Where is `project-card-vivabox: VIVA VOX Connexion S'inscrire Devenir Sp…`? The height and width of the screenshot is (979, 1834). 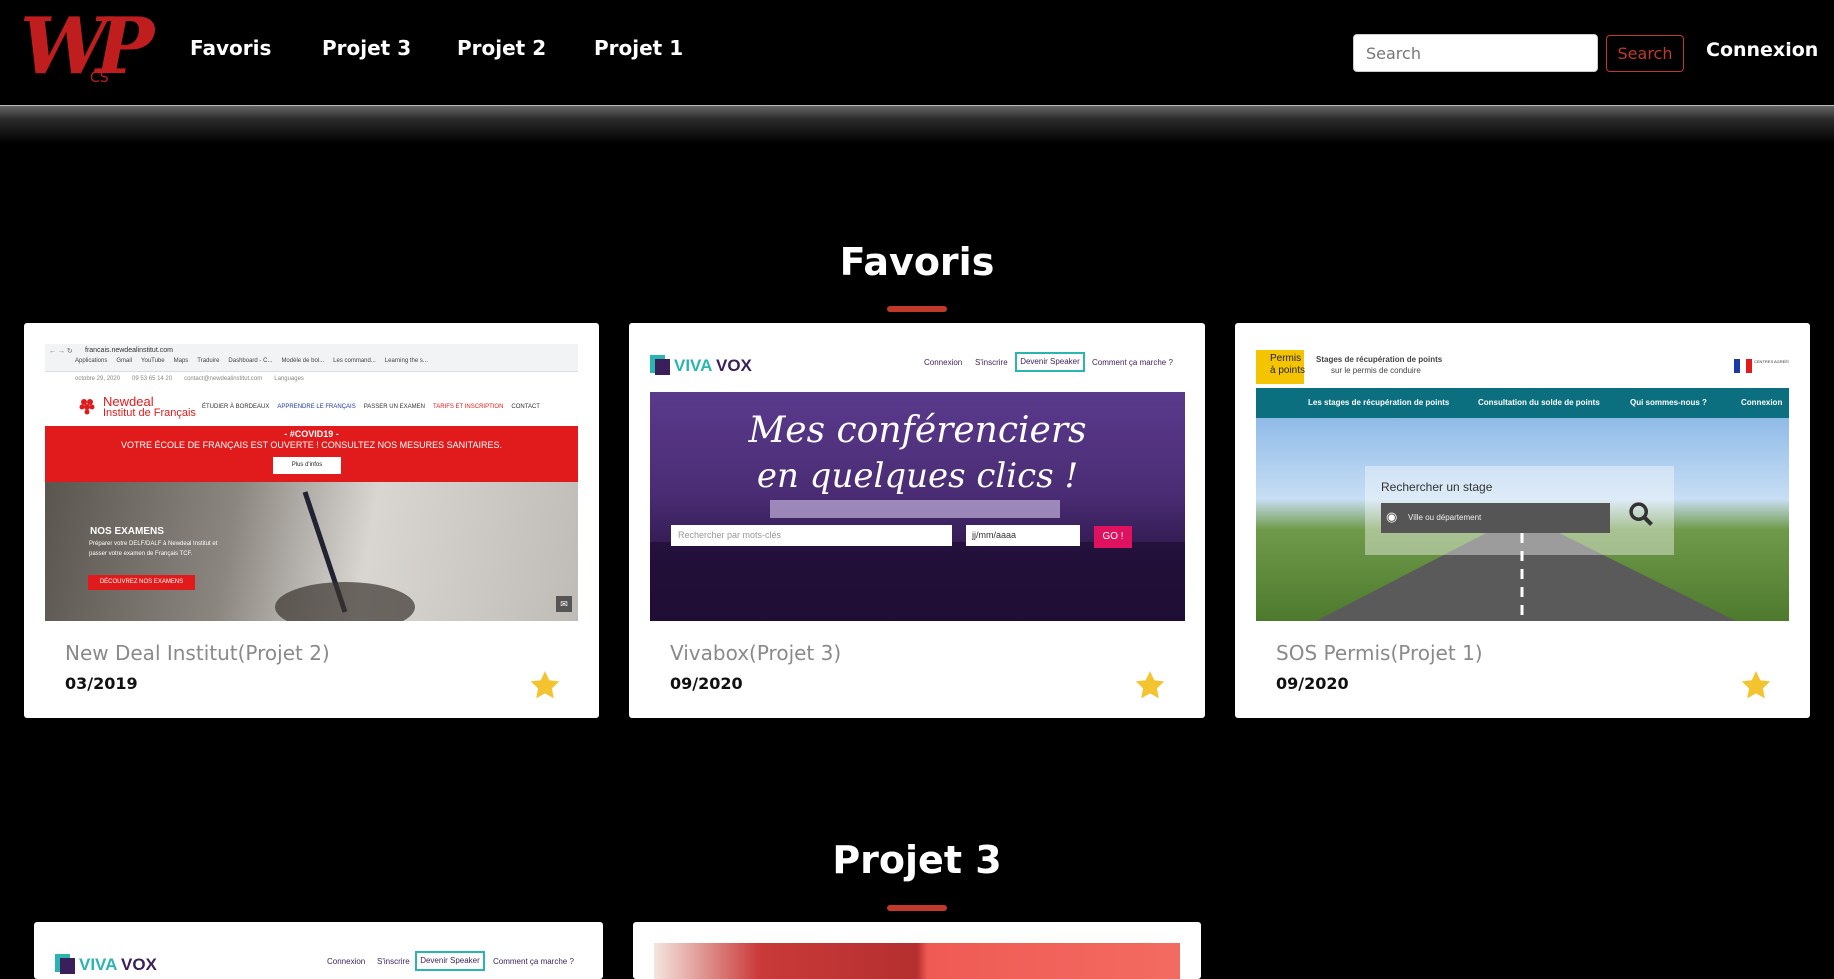
project-card-vivabox: VIVA VOX Connexion S'inscrire Devenir Sp… is located at coordinates (917, 520).